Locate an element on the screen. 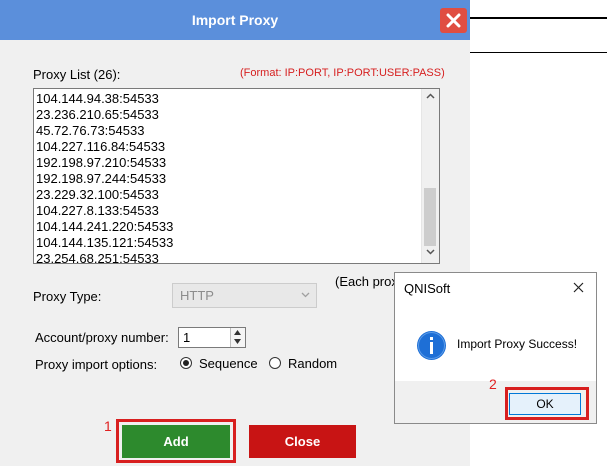 This screenshot has width=607, height=466. stepper-down-icon is located at coordinates (237, 341).